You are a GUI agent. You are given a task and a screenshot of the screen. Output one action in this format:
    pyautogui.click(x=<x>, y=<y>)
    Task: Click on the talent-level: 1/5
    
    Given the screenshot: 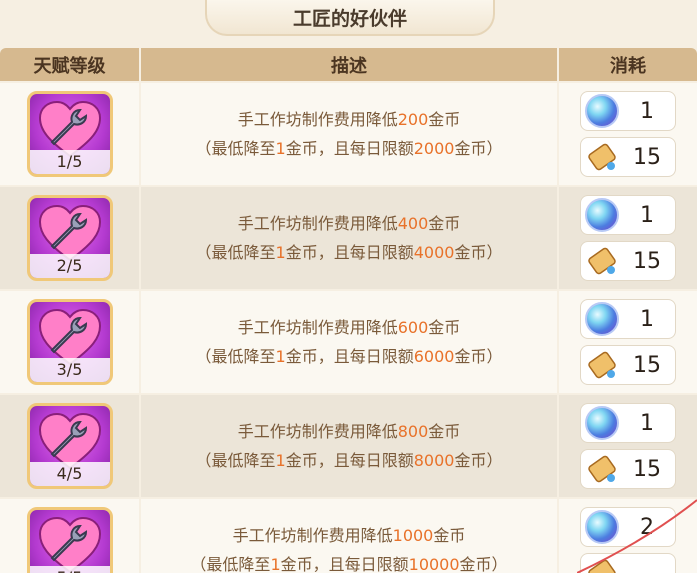 What is the action you would take?
    pyautogui.click(x=69, y=162)
    